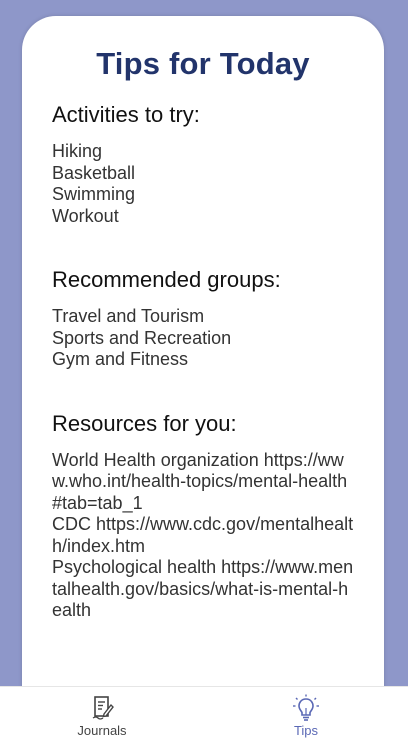  I want to click on group-item: Gym and Fitness, so click(120, 359).